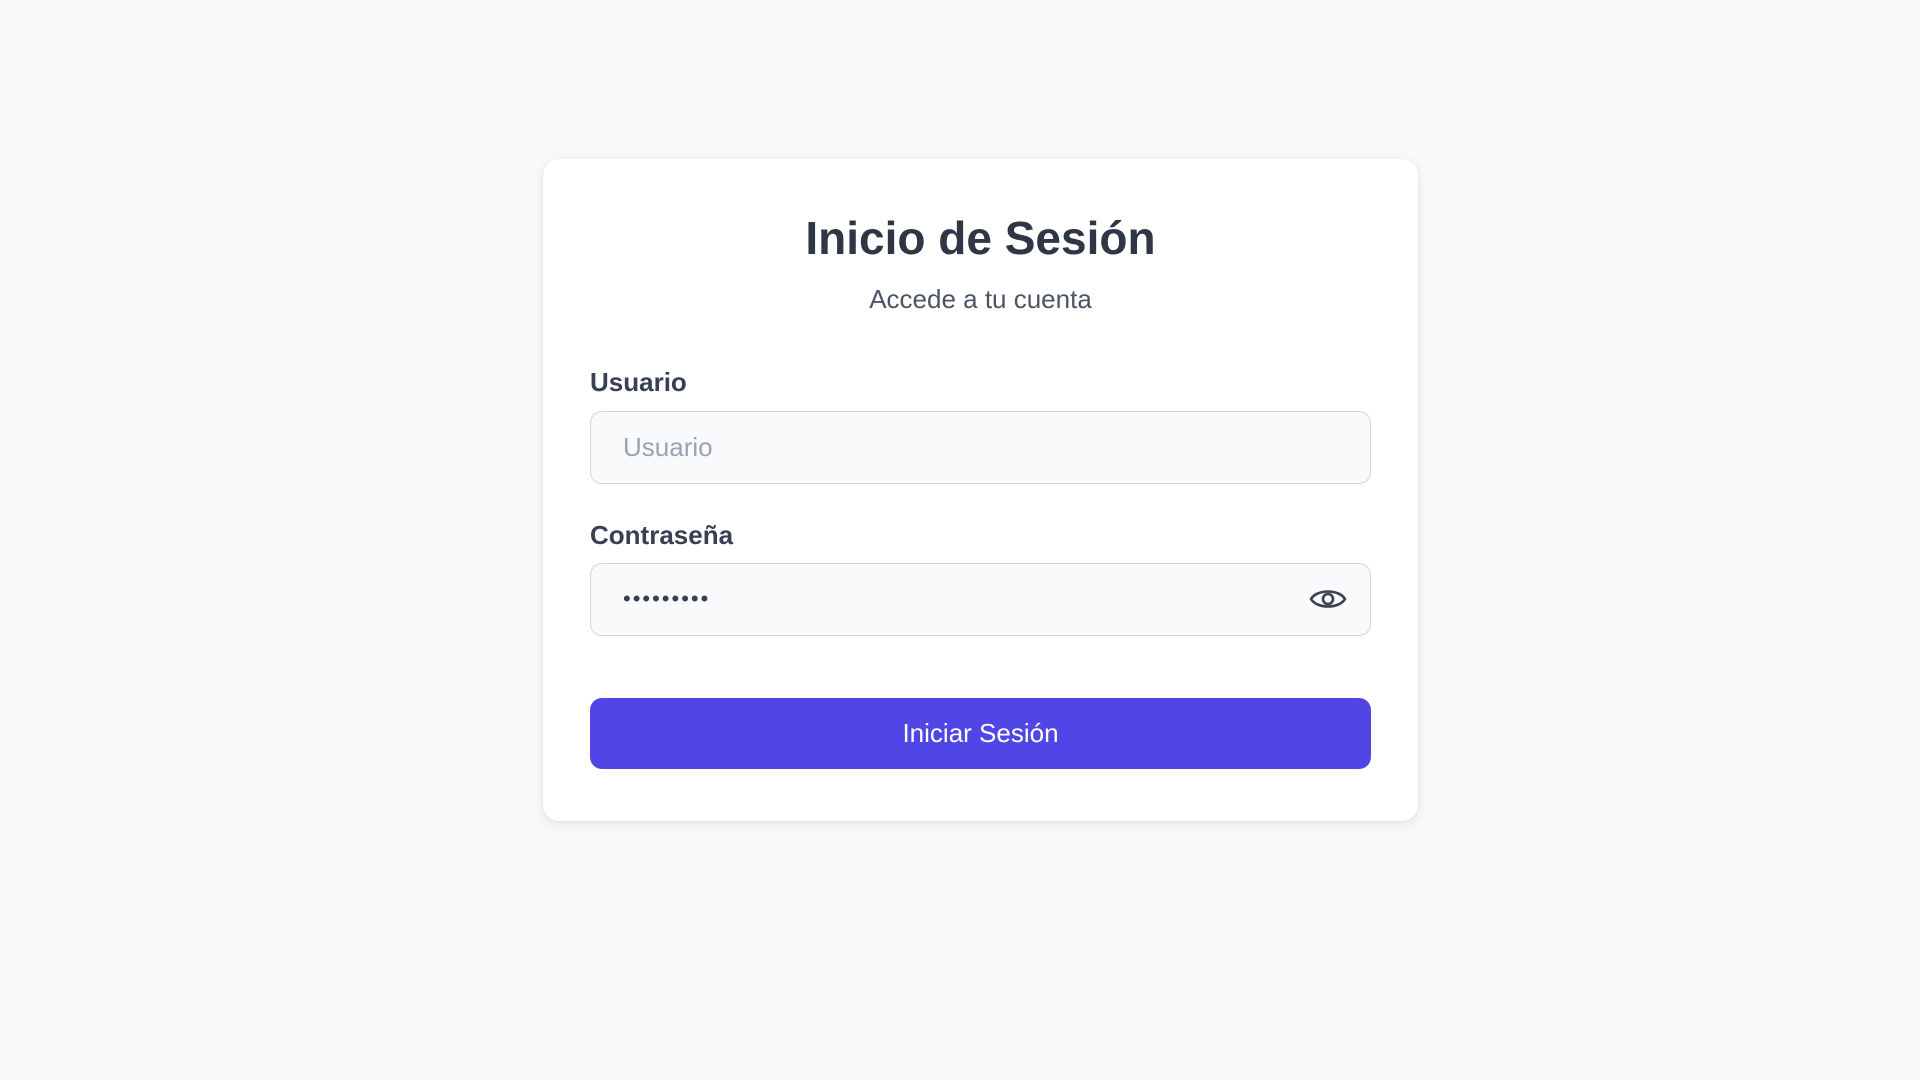  Describe the element at coordinates (638, 382) in the screenshot. I see `username-label: Usuario` at that location.